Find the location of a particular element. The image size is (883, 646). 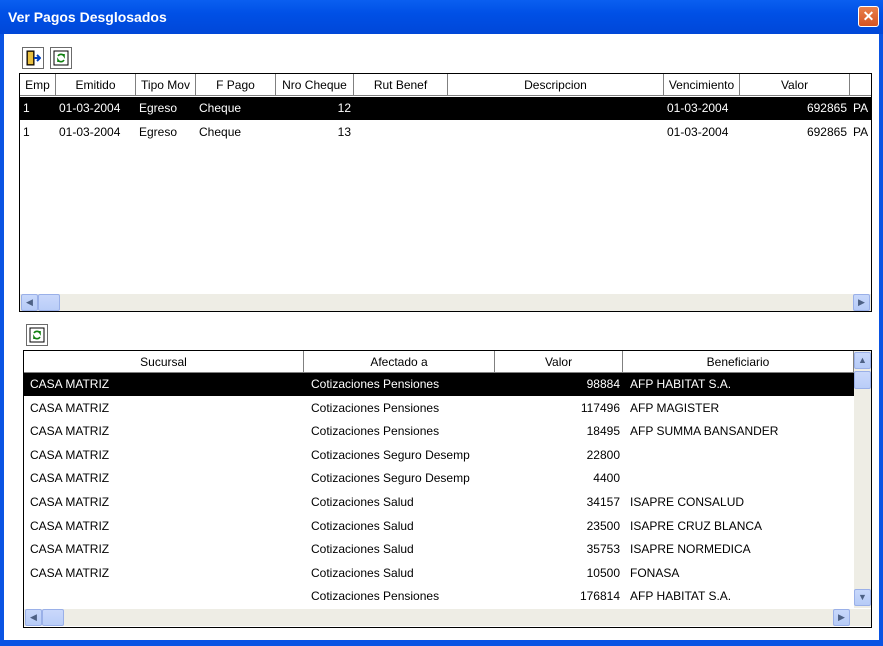

exit-door-icon is located at coordinates (33, 58).